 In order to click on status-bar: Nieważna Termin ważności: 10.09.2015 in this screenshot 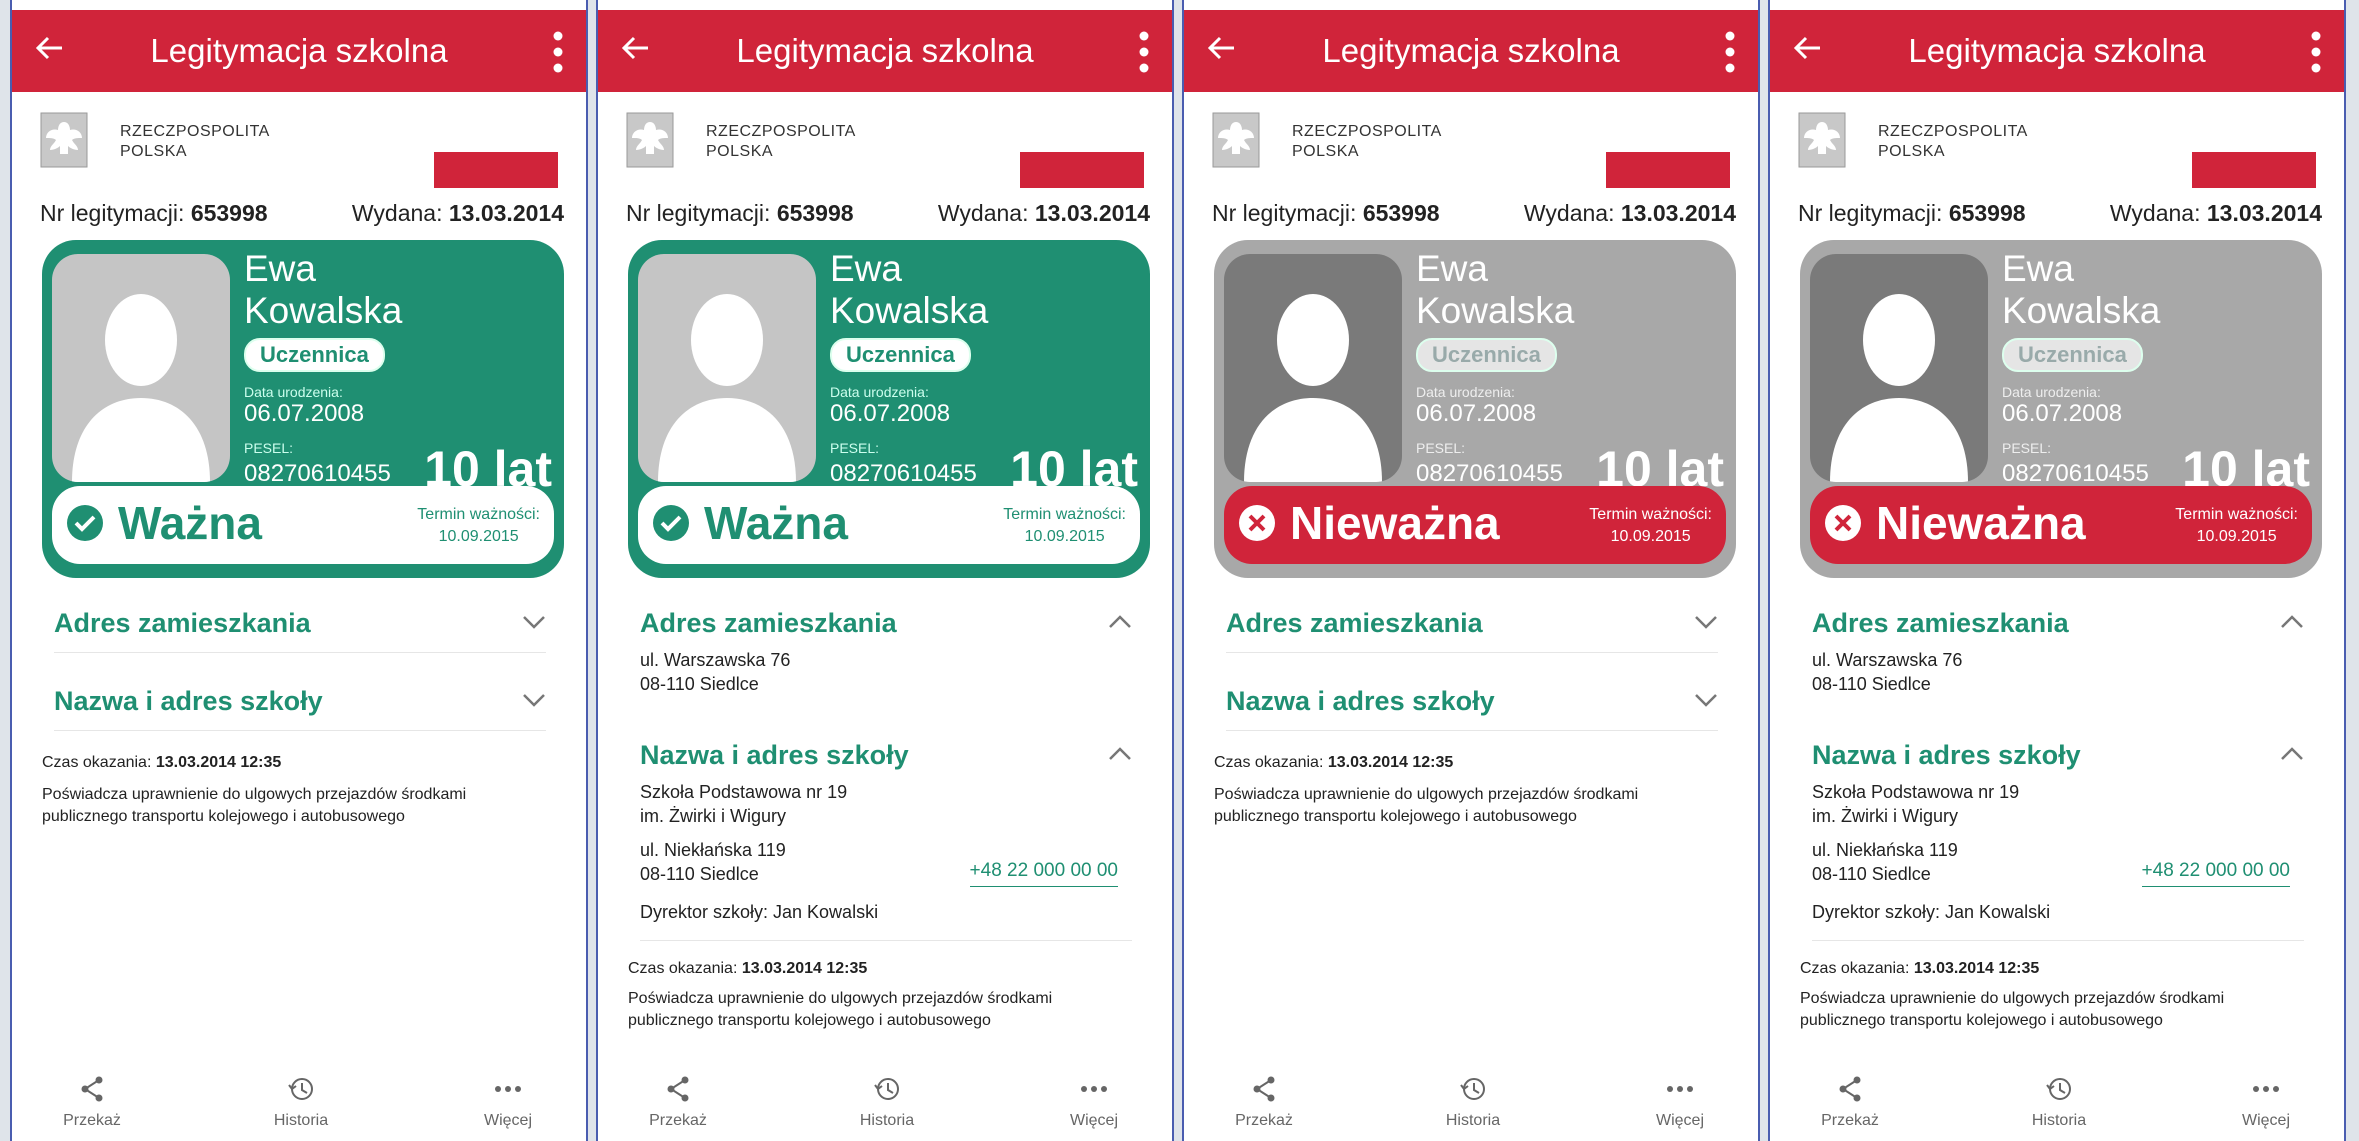, I will do `click(2061, 525)`.